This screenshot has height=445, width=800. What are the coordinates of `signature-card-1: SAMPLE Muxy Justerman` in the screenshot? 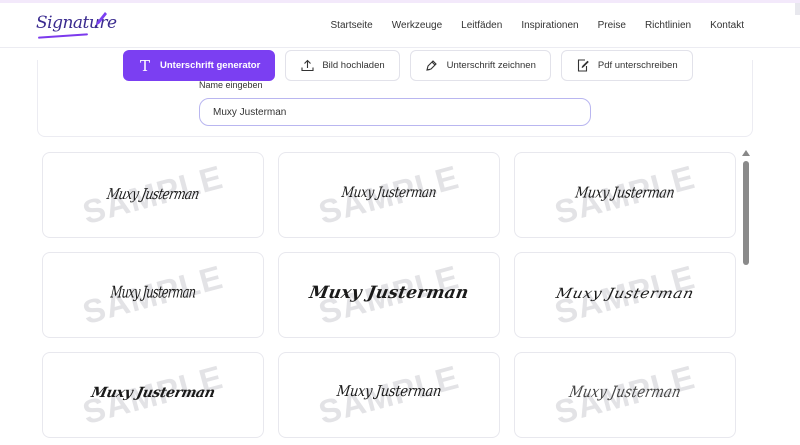 It's located at (153, 195).